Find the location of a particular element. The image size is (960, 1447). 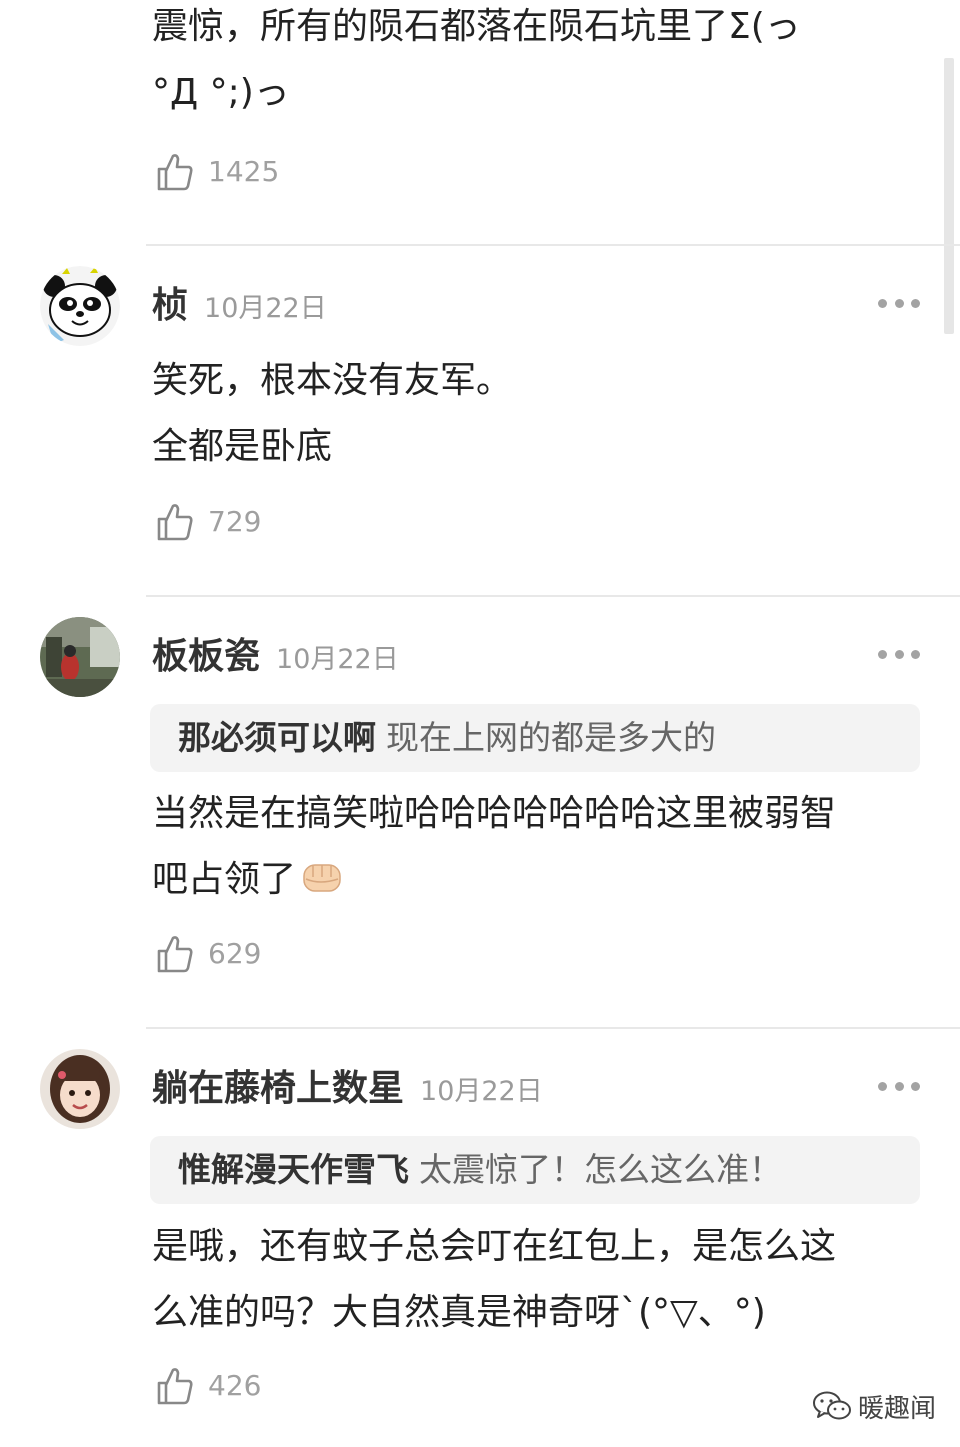

like-count: 629 is located at coordinates (235, 953).